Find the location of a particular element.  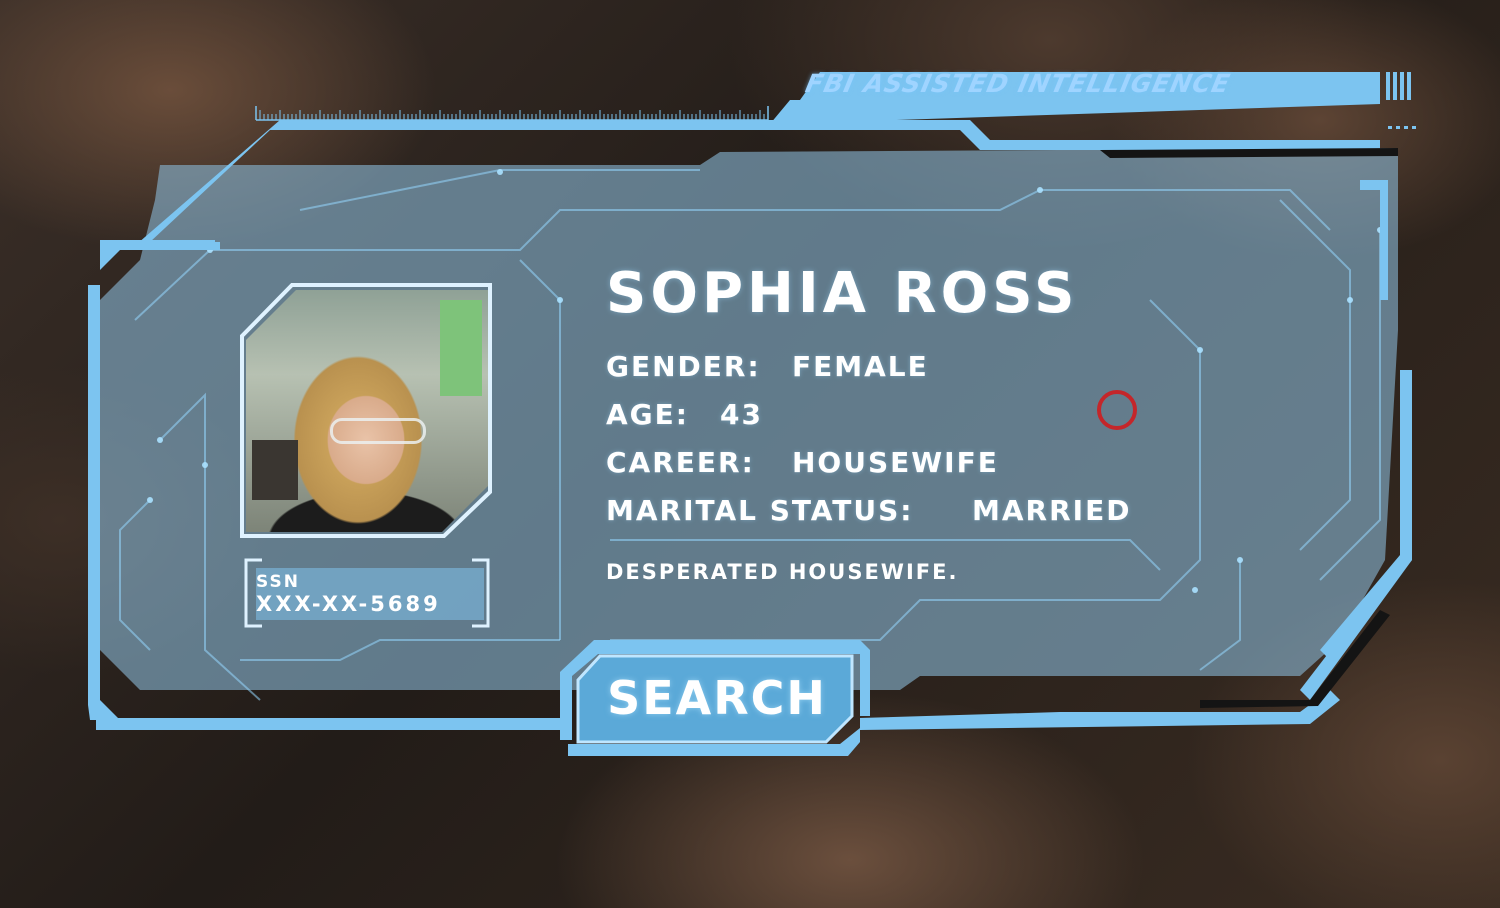

red-ring-cursor-icon is located at coordinates (1117, 410).